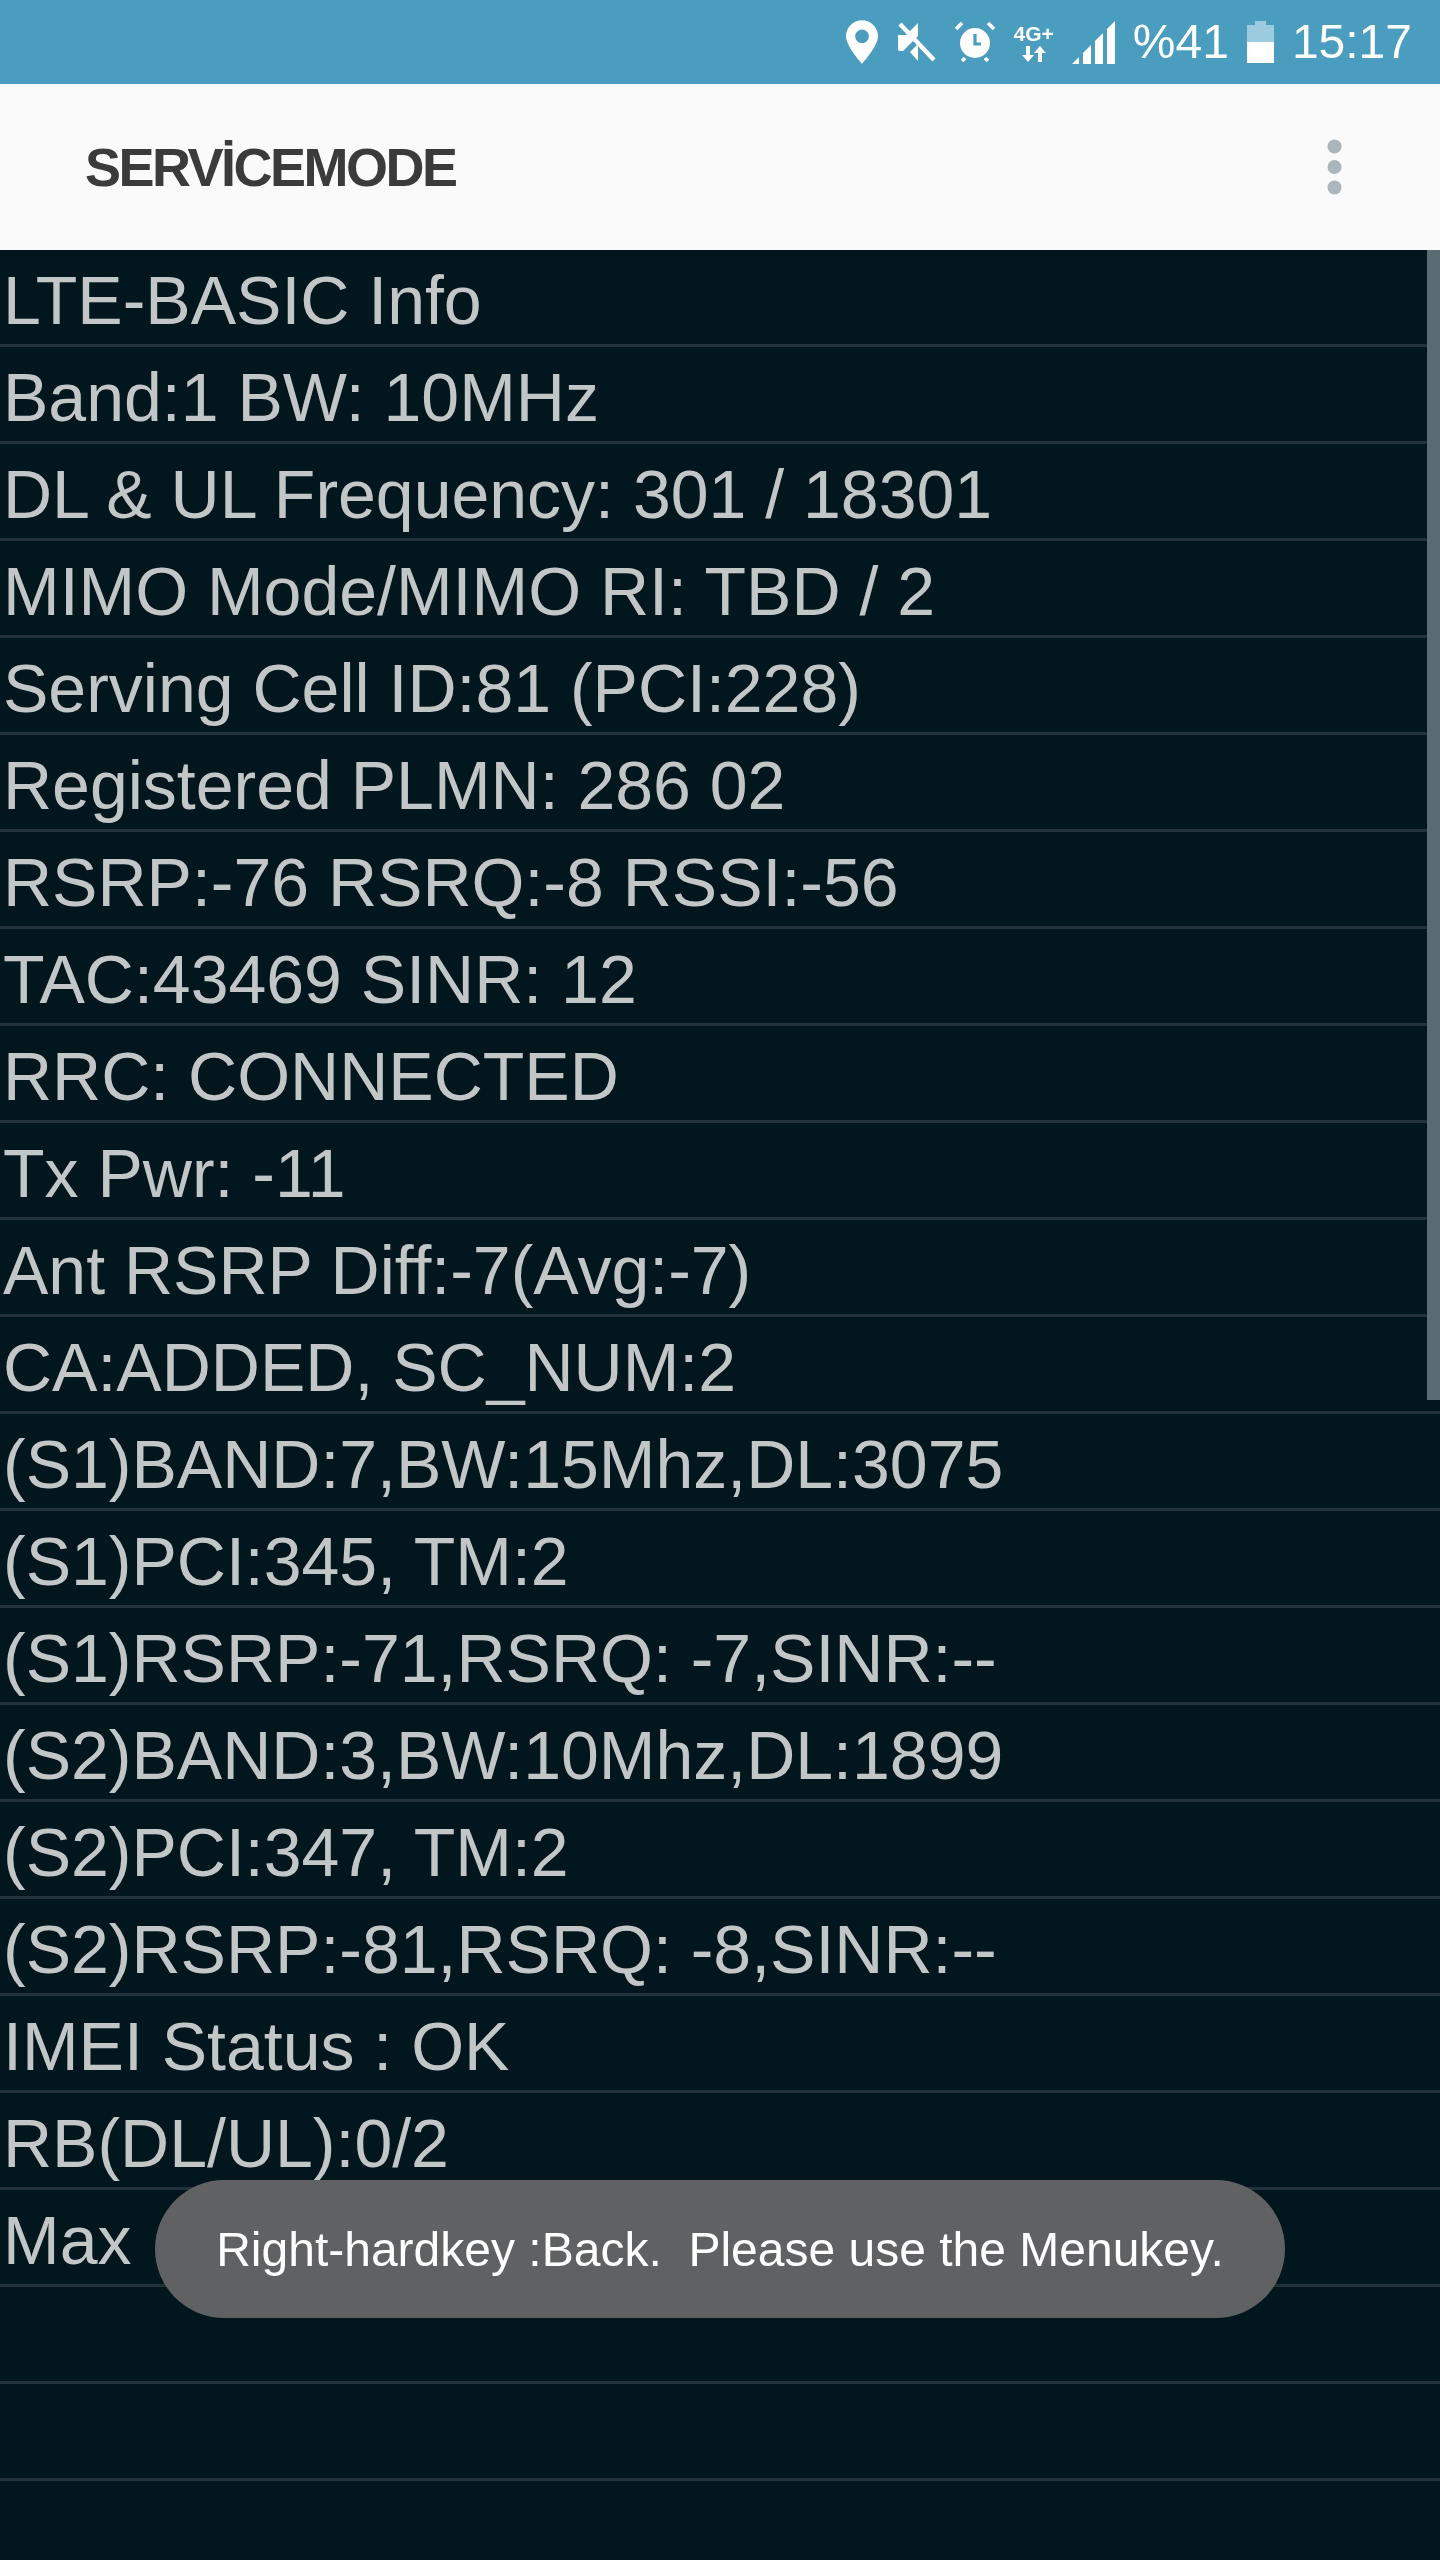 This screenshot has width=1440, height=2560. What do you see at coordinates (1433, 825) in the screenshot?
I see `scrollbar-thumb` at bounding box center [1433, 825].